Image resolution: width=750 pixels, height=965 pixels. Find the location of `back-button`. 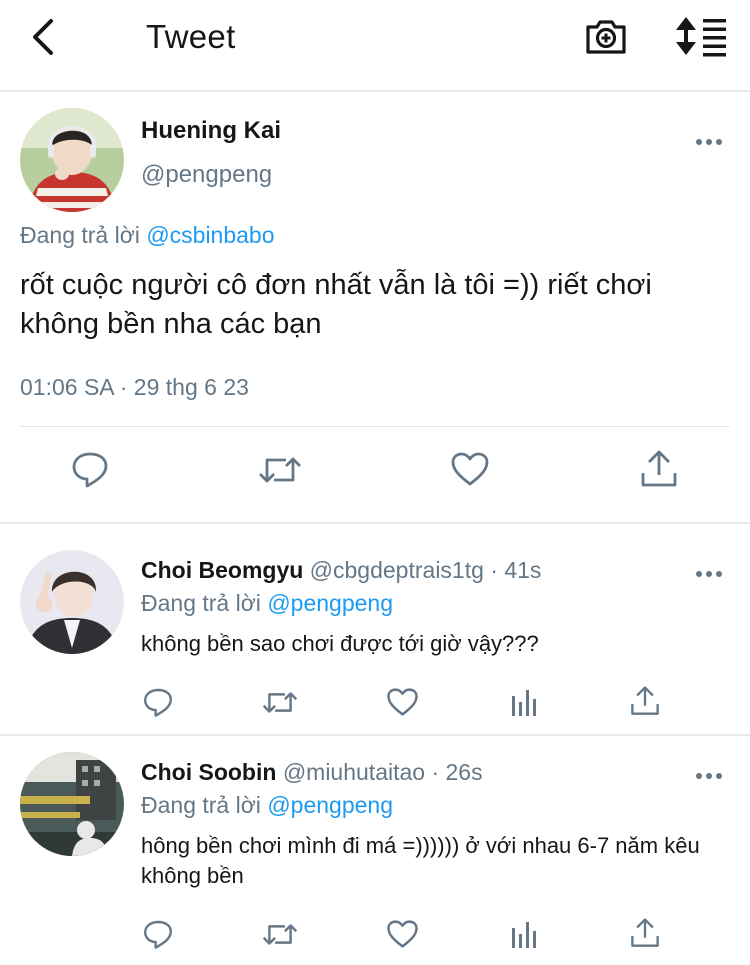

back-button is located at coordinates (46, 38).